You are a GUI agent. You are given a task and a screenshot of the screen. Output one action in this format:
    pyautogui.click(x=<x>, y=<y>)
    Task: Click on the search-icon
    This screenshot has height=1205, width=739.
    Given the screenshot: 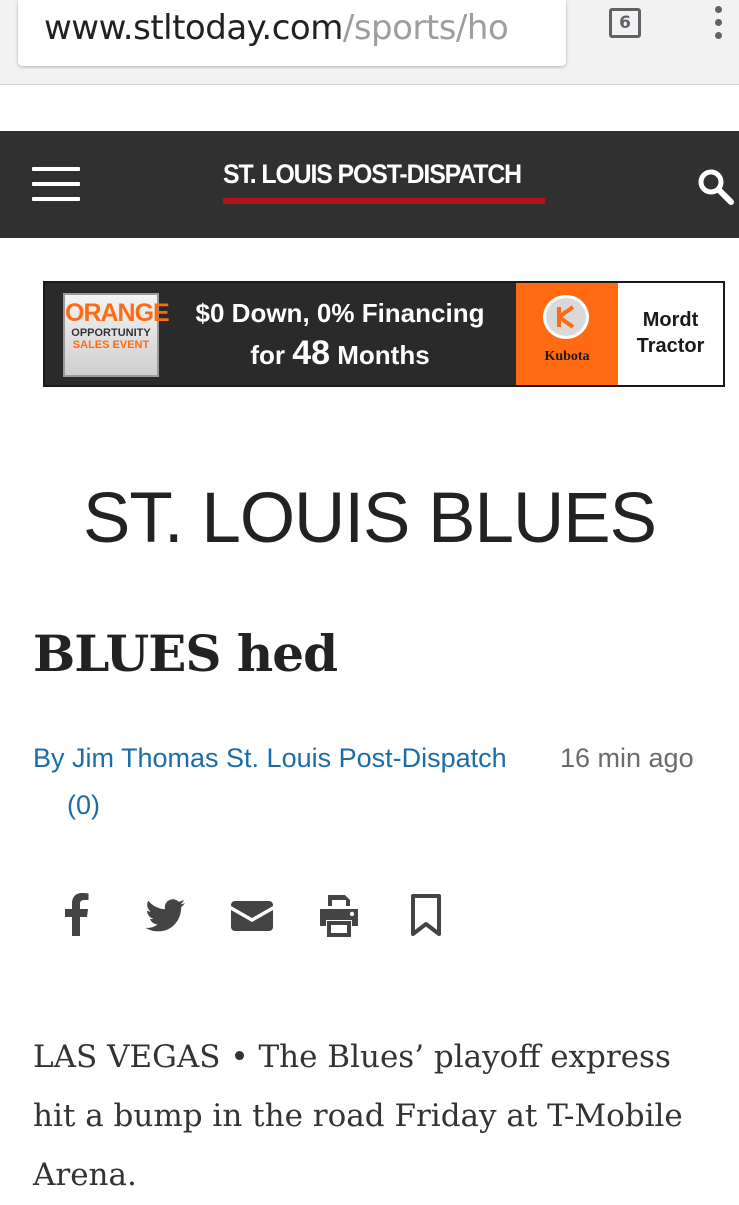 What is the action you would take?
    pyautogui.click(x=716, y=187)
    